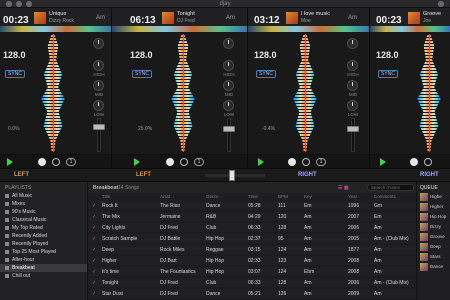 Image resolution: width=450 pixels, height=300 pixels. Describe the element at coordinates (252, 293) in the screenshot. I see `table-row: ✓ Star Dust DJ Fred Dance 05:21 126 Am 2009 Am` at that location.